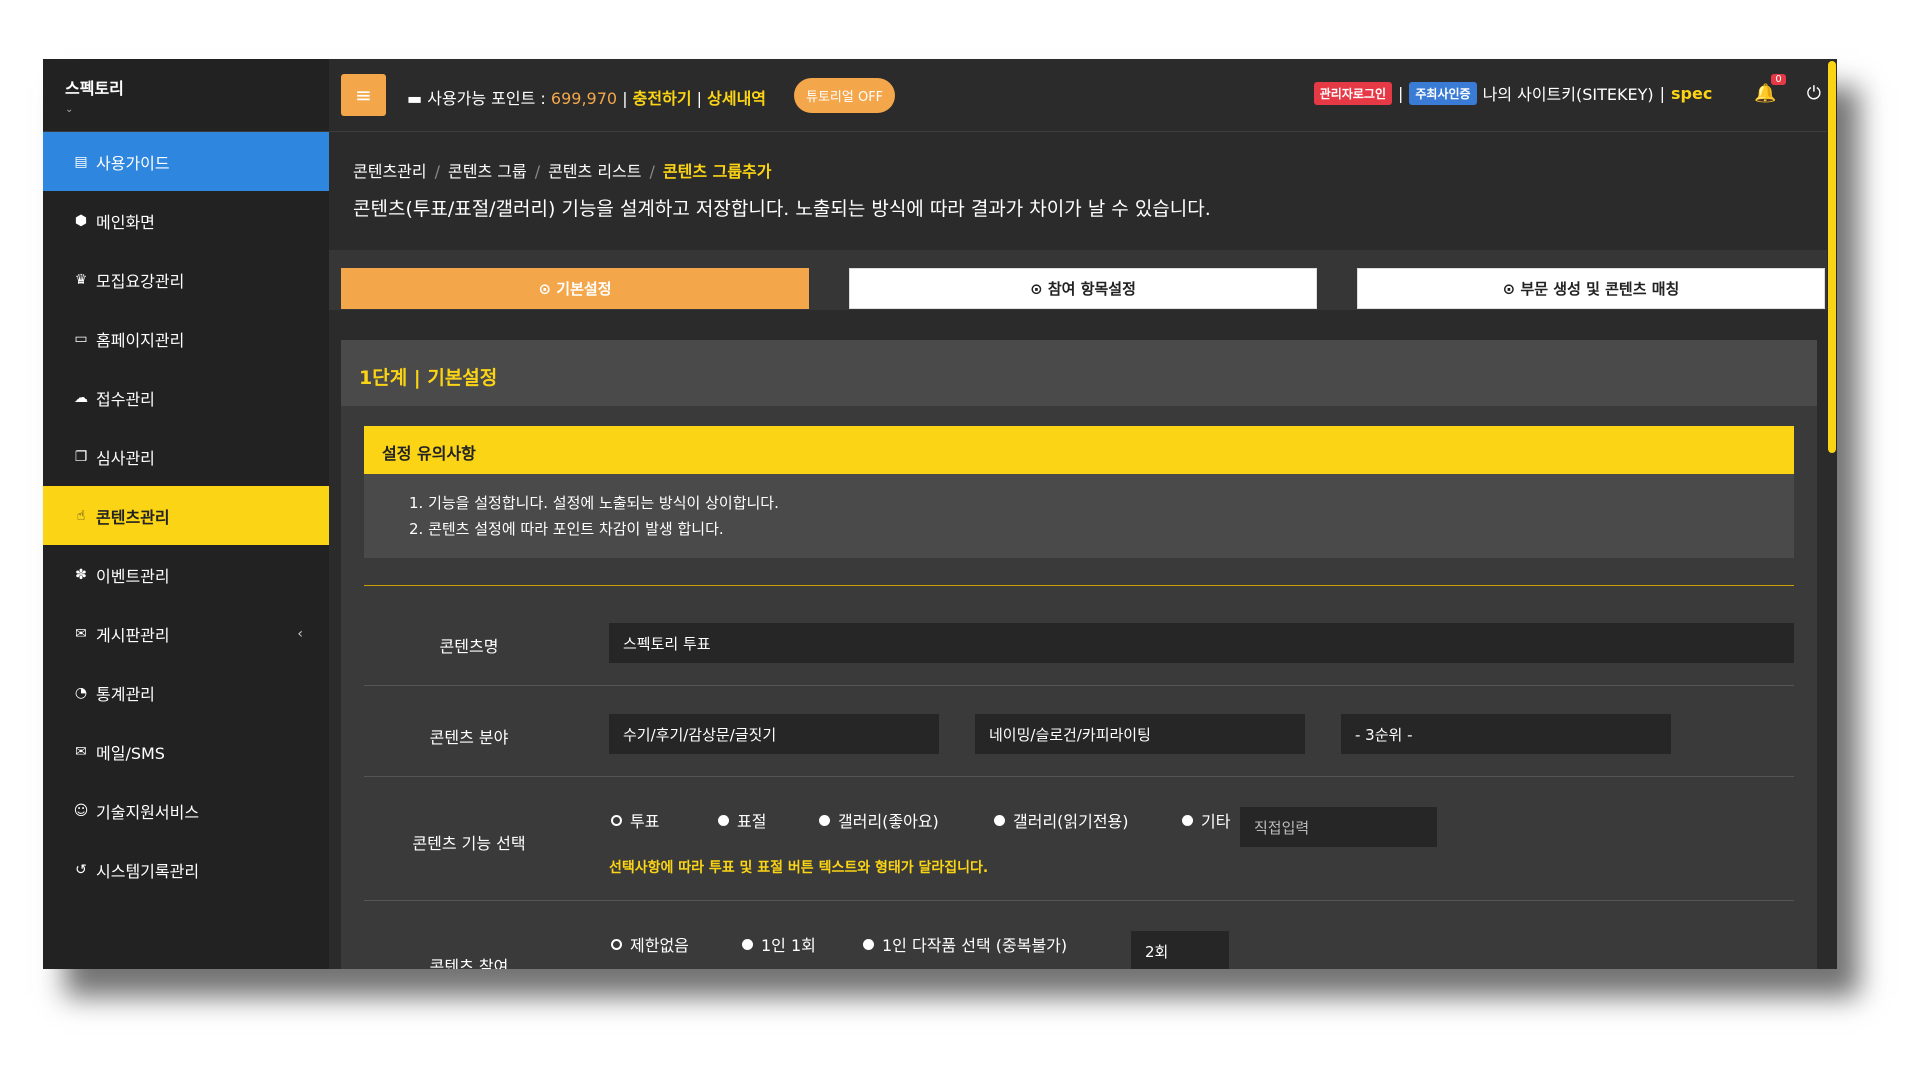 The width and height of the screenshot is (1920, 1080). Describe the element at coordinates (130, 753) in the screenshot. I see `sidebar-item-label: 메일/SMS` at that location.